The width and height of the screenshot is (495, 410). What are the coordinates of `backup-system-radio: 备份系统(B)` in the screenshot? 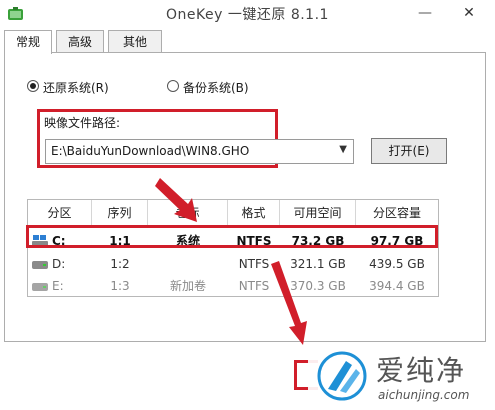 It's located at (237, 87).